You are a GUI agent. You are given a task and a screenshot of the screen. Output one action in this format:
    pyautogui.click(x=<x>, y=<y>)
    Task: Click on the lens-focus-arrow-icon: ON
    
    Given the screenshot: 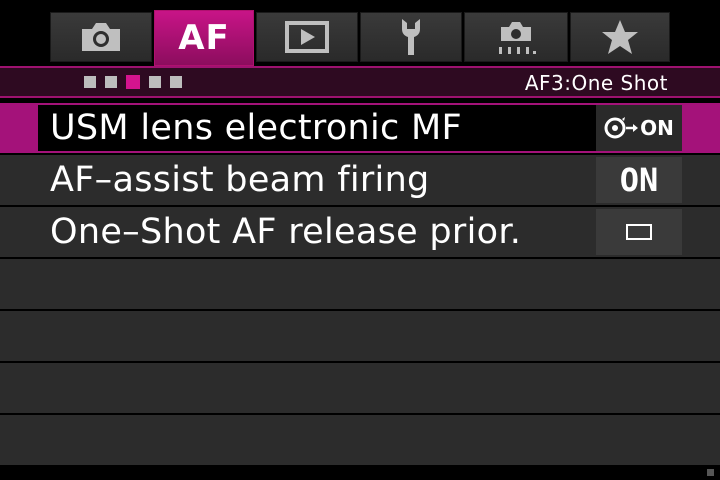 What is the action you would take?
    pyautogui.click(x=639, y=128)
    